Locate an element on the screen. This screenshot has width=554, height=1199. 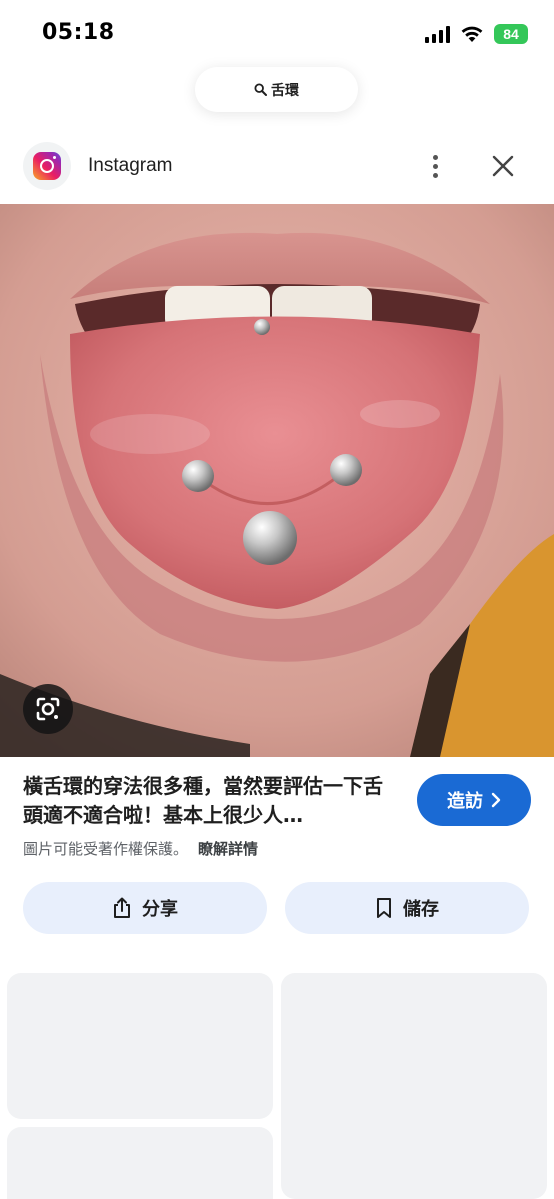
share-icon is located at coordinates (122, 907).